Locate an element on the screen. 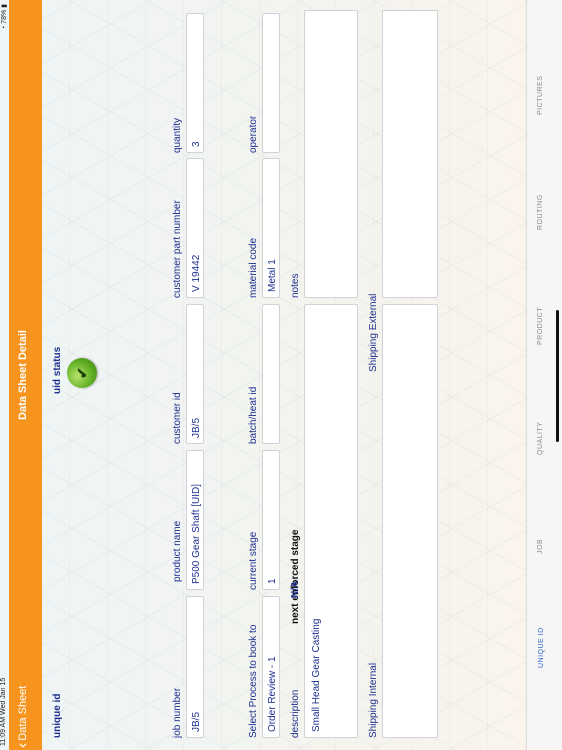  batch-heat-id-label: batch/heat id is located at coordinates (253, 415).